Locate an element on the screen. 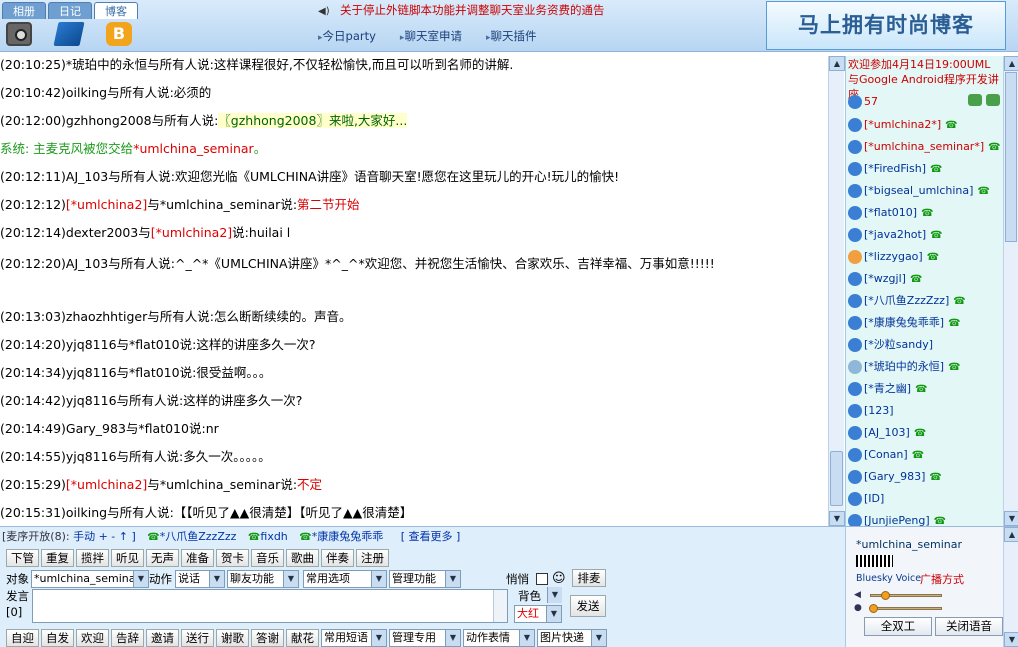 The height and width of the screenshot is (647, 1018). user-name: [JunjiePeng] is located at coordinates (897, 520).